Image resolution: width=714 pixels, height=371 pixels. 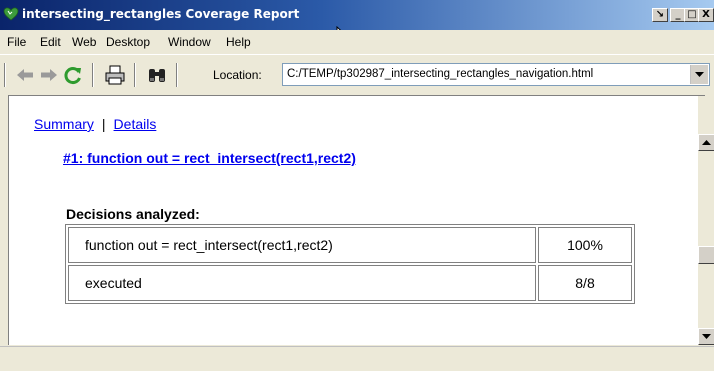 What do you see at coordinates (49, 75) in the screenshot?
I see `forward-arrow-icon` at bounding box center [49, 75].